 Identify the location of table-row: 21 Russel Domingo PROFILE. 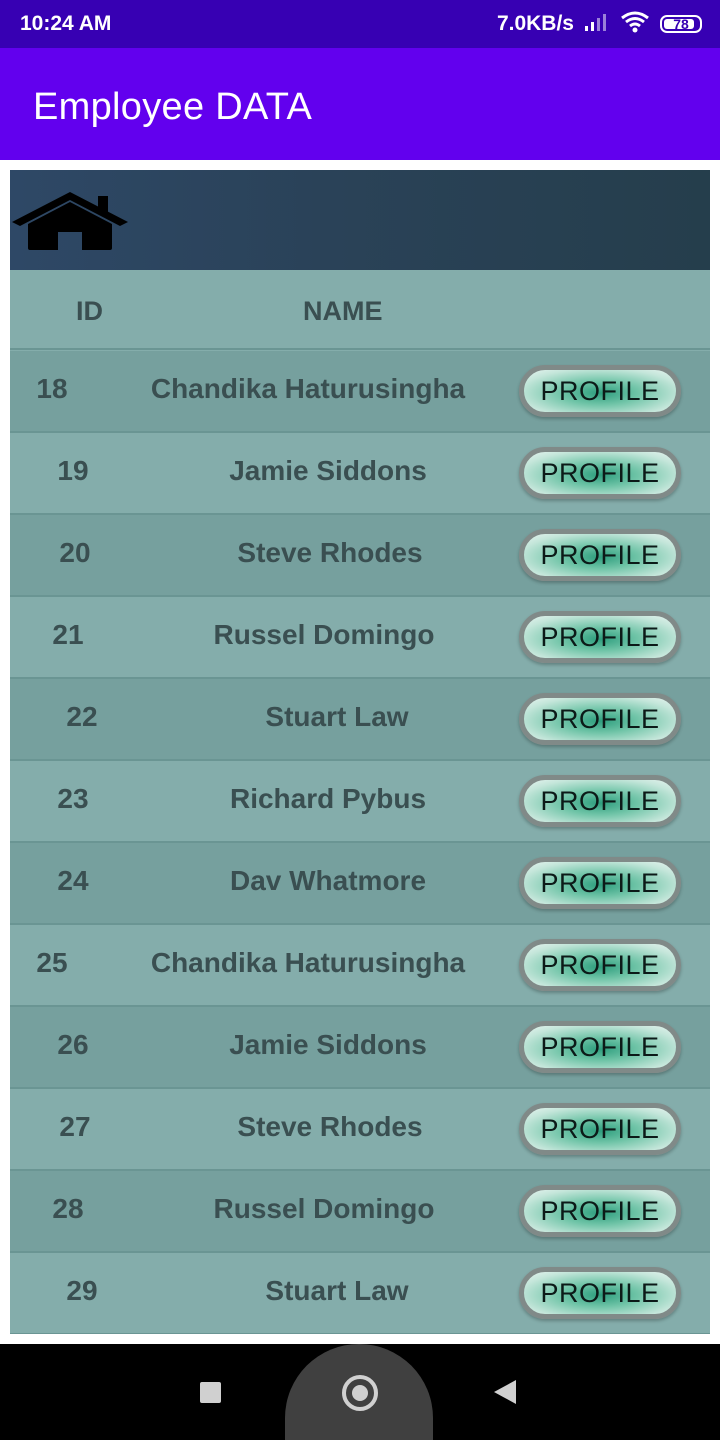
(360, 638).